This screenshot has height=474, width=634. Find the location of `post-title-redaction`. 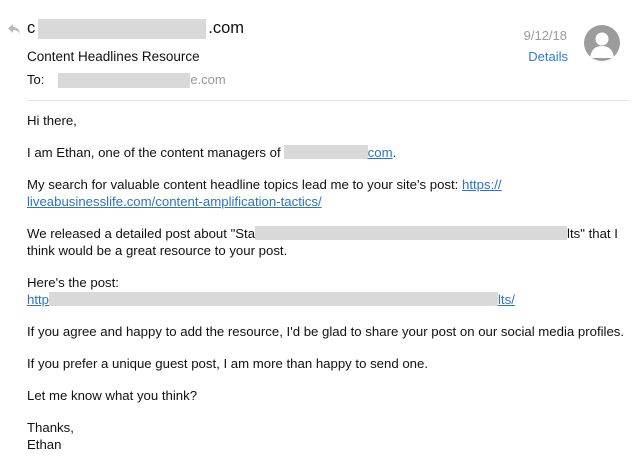

post-title-redaction is located at coordinates (411, 233).